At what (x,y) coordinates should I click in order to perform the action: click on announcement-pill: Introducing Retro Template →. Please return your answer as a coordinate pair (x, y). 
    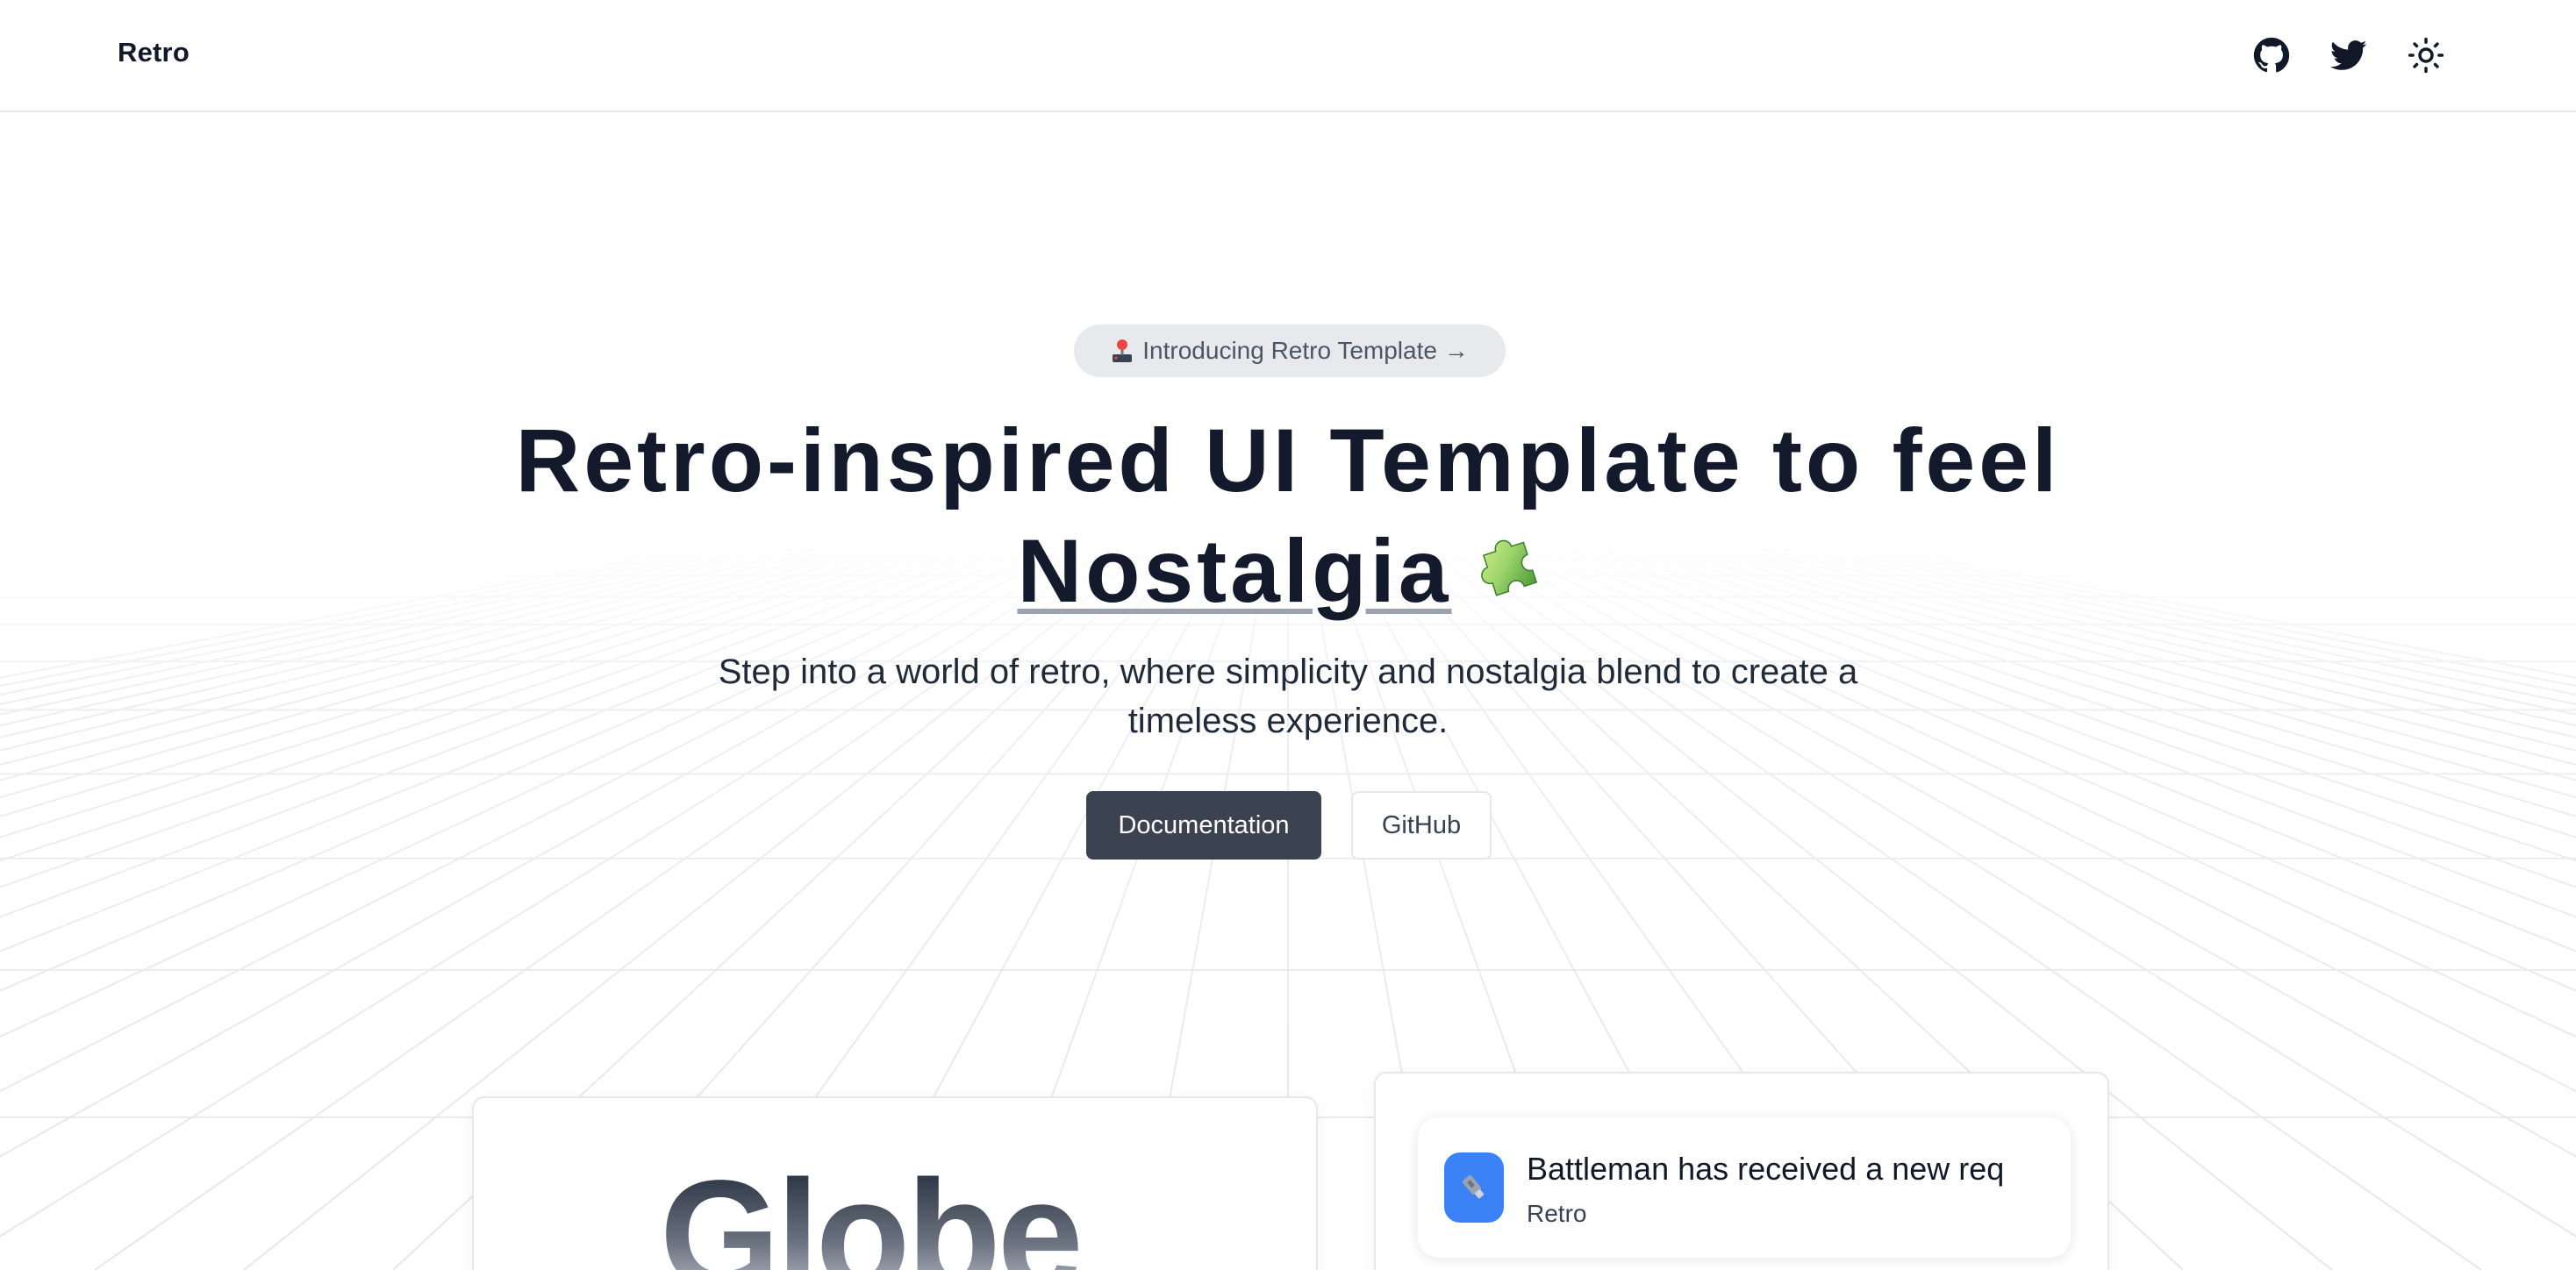
    Looking at the image, I should click on (1290, 351).